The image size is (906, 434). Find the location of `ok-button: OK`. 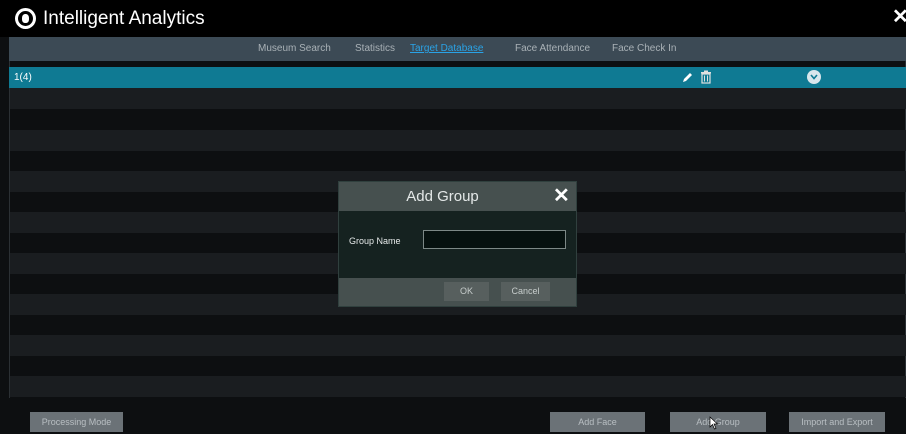

ok-button: OK is located at coordinates (466, 291).